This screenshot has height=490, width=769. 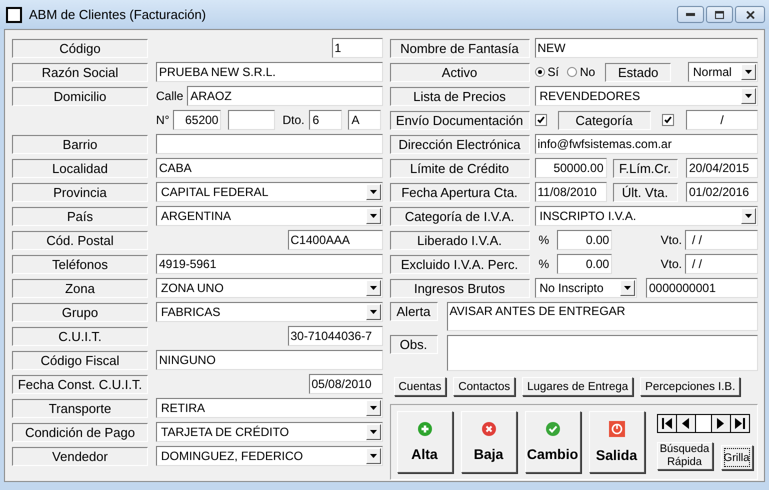 What do you see at coordinates (489, 429) in the screenshot?
I see `close-icon` at bounding box center [489, 429].